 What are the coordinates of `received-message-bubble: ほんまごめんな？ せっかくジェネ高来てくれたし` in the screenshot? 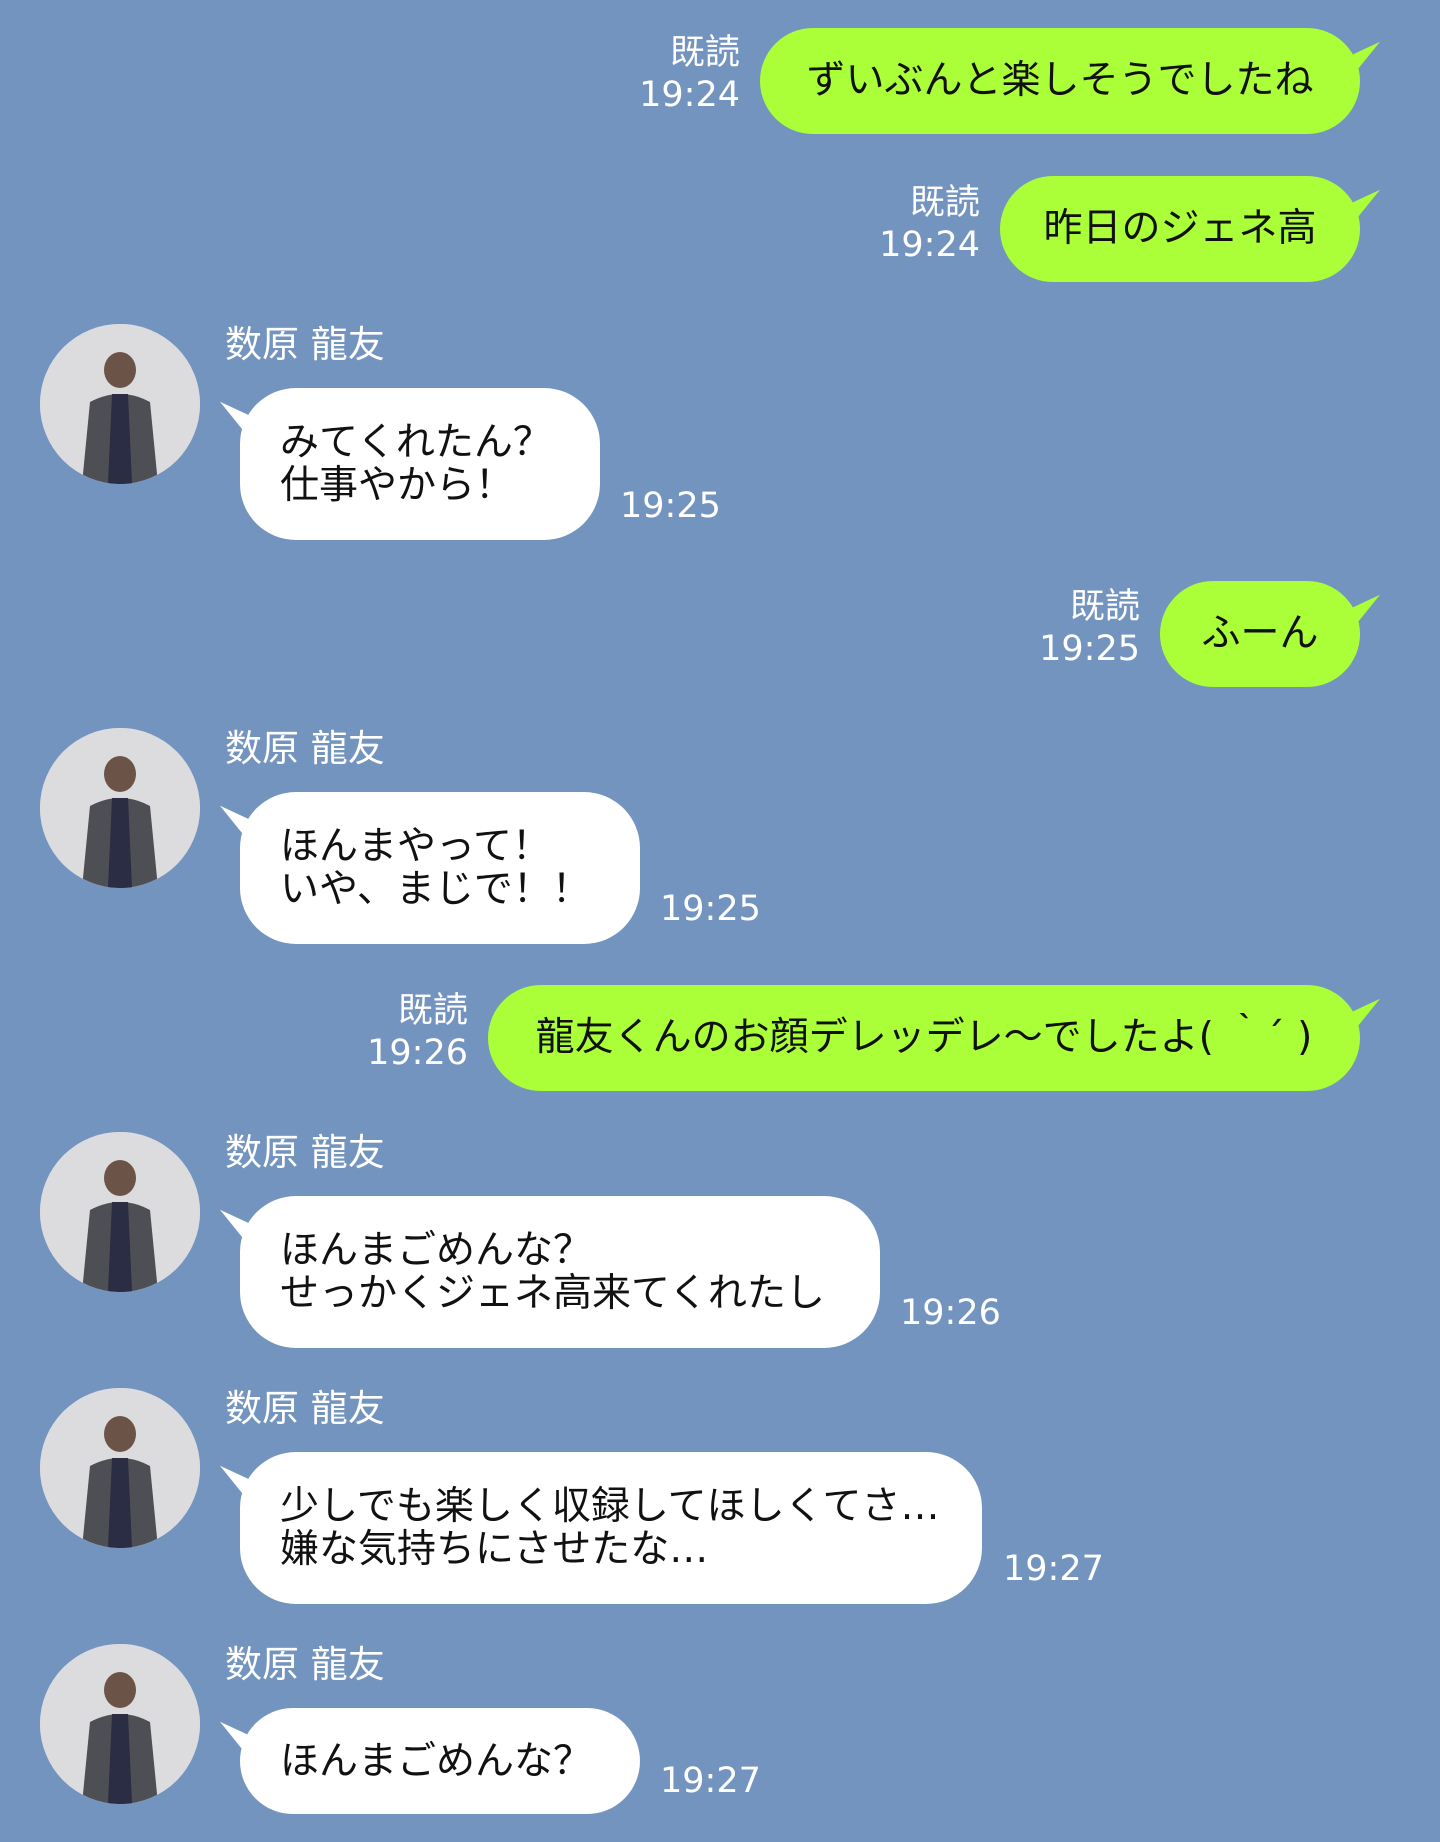 It's located at (560, 1272).